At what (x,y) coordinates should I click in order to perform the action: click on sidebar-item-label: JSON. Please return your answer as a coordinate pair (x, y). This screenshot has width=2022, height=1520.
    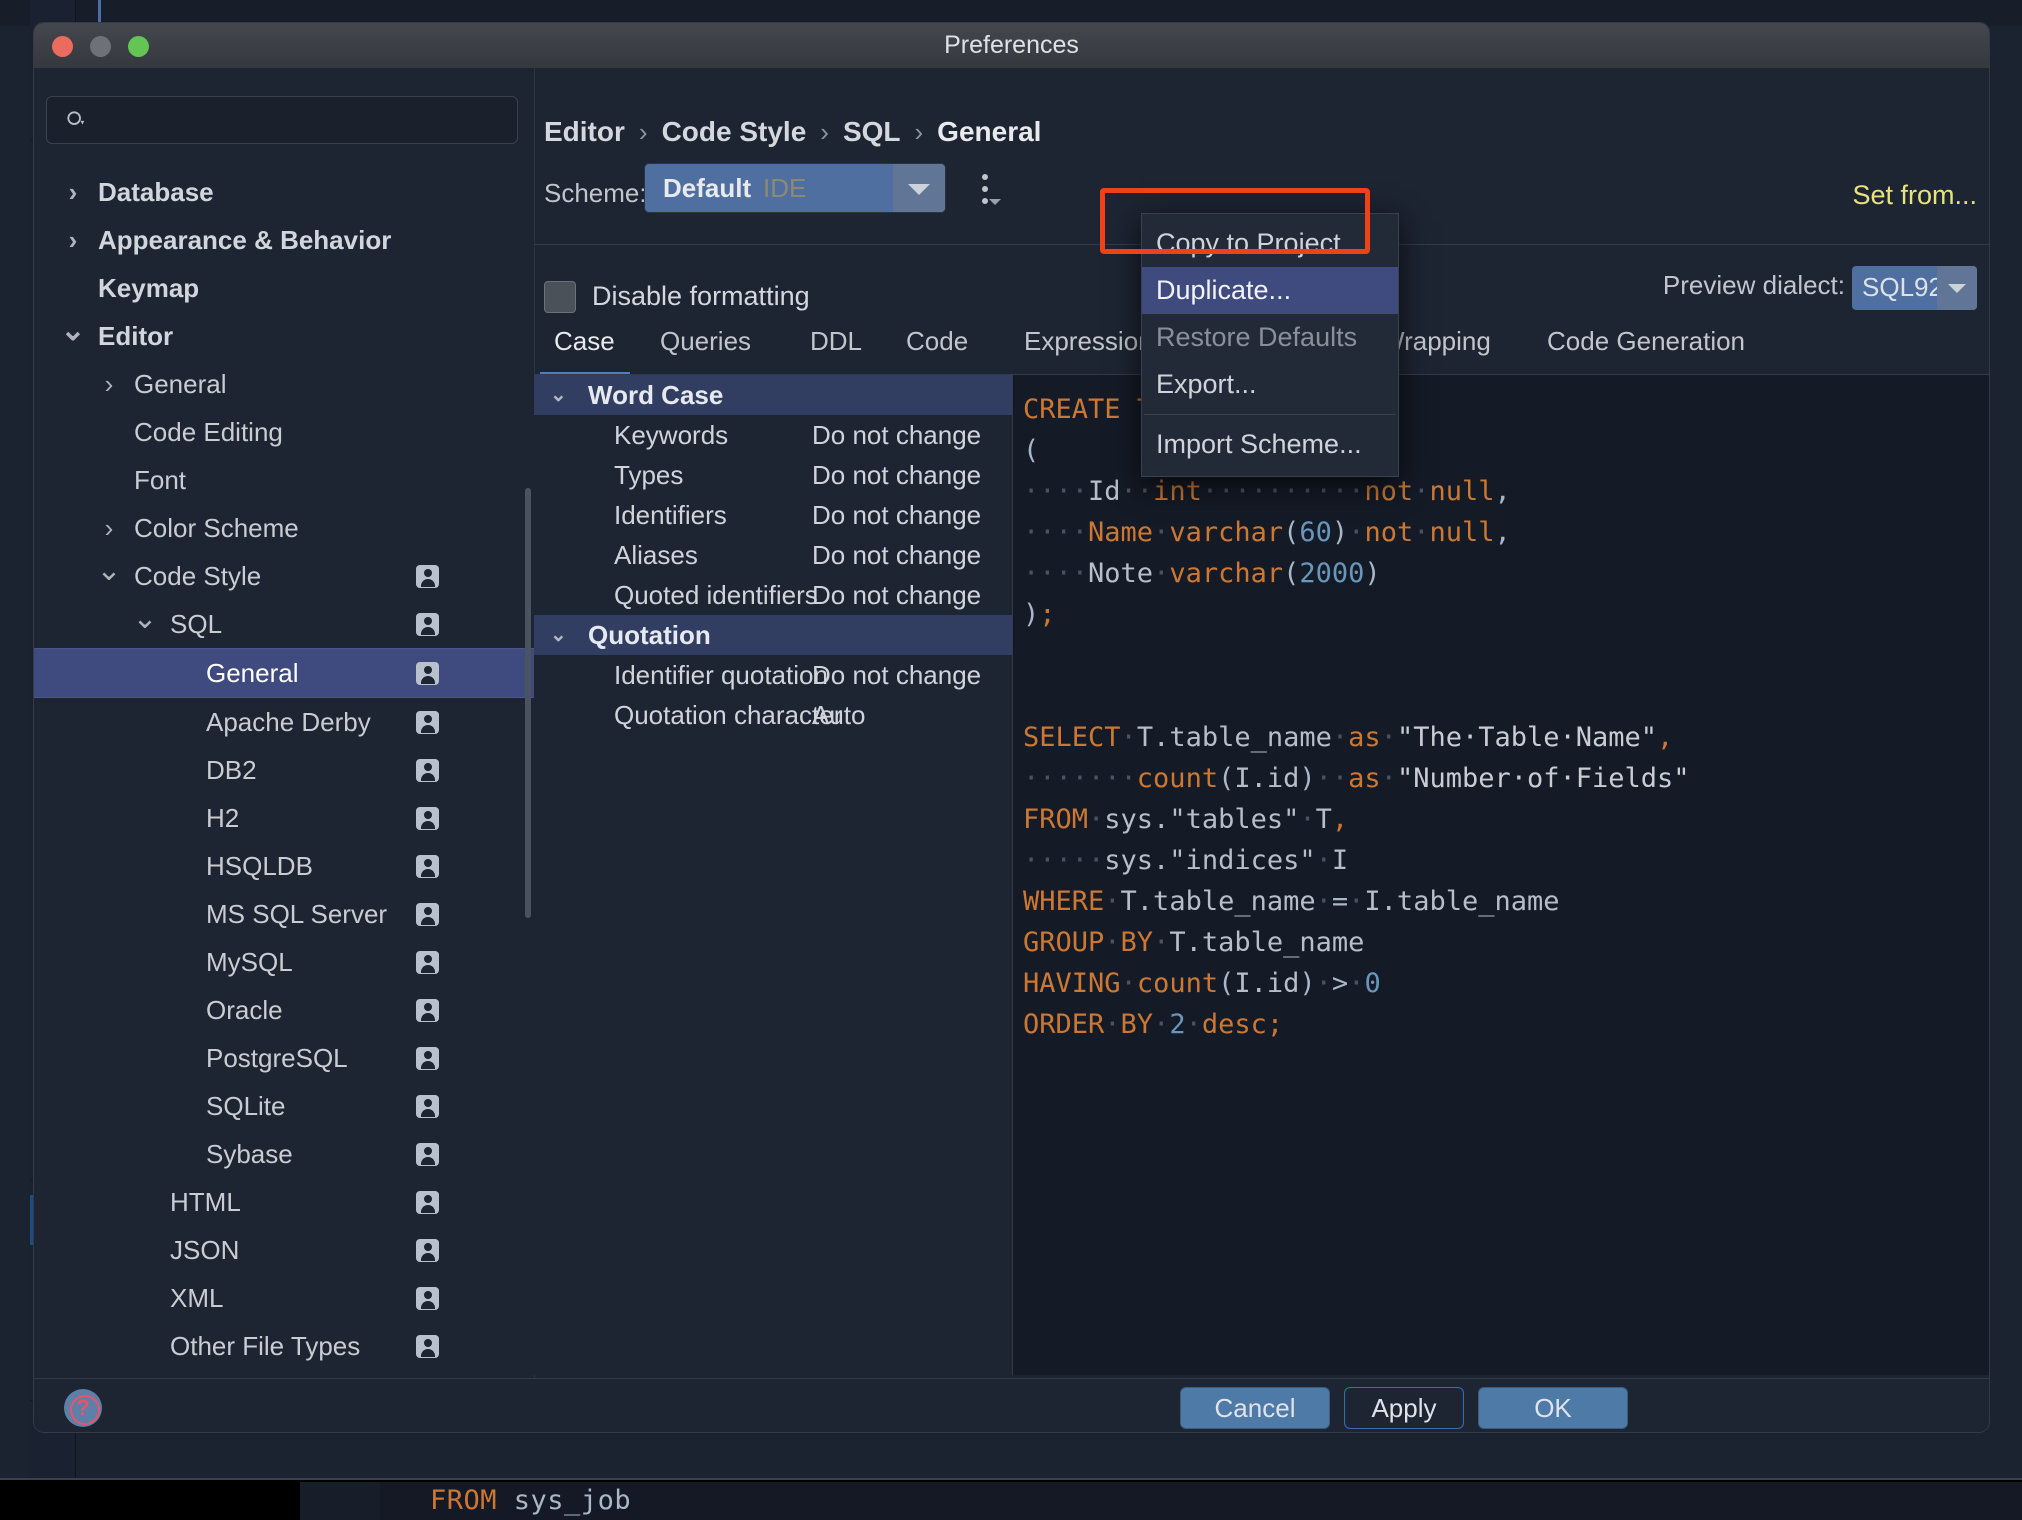
    Looking at the image, I should click on (205, 1250).